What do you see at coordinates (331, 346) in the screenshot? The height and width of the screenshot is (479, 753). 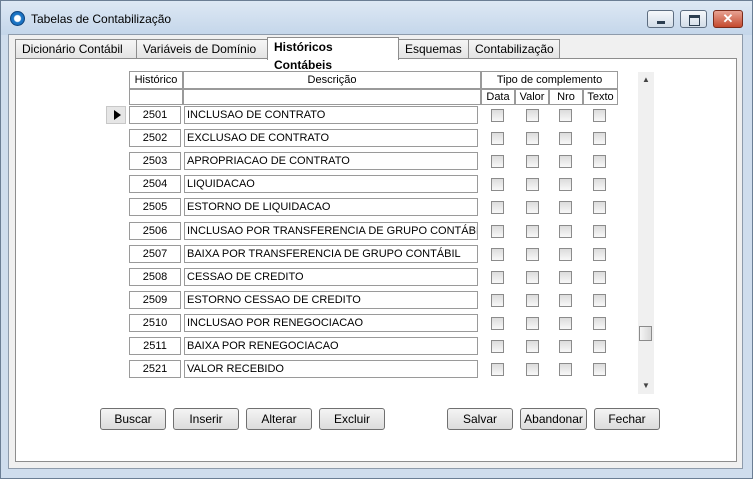 I see `row-description-cell: BAIXA POR RENEGOCIACAO` at bounding box center [331, 346].